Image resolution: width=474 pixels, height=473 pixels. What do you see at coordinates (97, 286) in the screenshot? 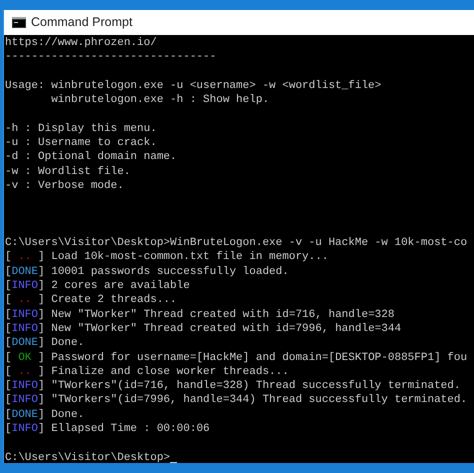
I see `console-line: [INFO] 2 cores are available` at bounding box center [97, 286].